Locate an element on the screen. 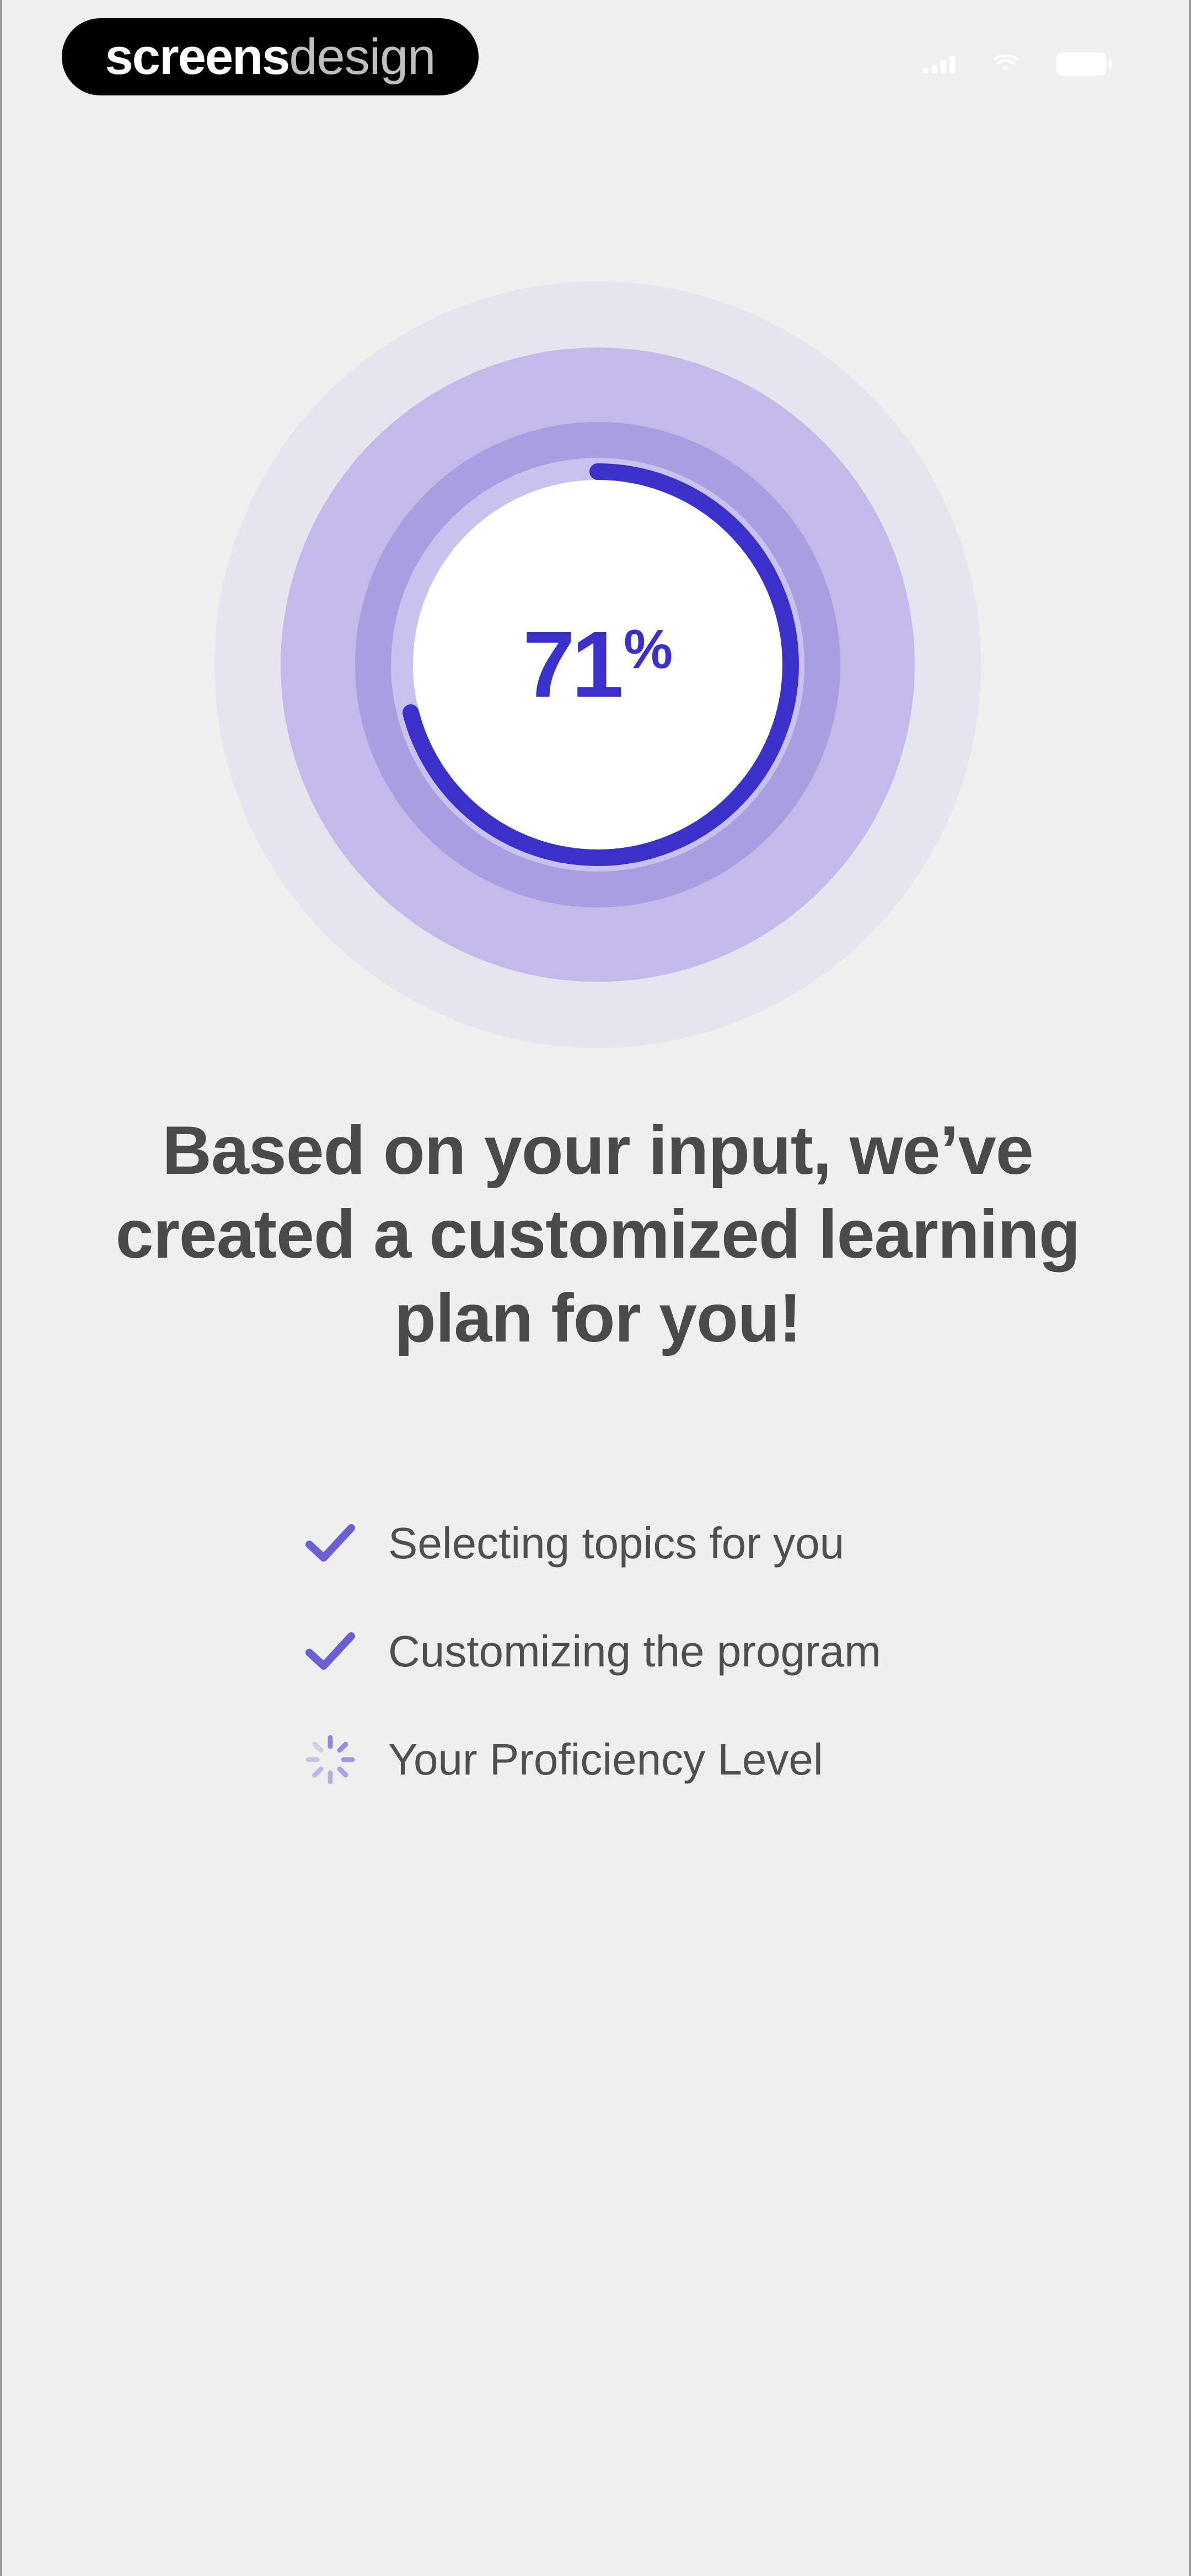 The height and width of the screenshot is (2576, 1191). brand-badge: screens design is located at coordinates (270, 56).